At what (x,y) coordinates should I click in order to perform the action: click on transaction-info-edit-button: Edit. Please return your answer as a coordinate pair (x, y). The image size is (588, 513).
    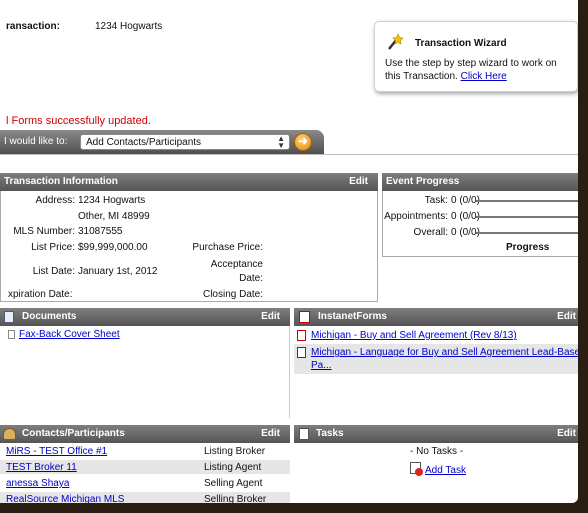
    Looking at the image, I should click on (358, 182).